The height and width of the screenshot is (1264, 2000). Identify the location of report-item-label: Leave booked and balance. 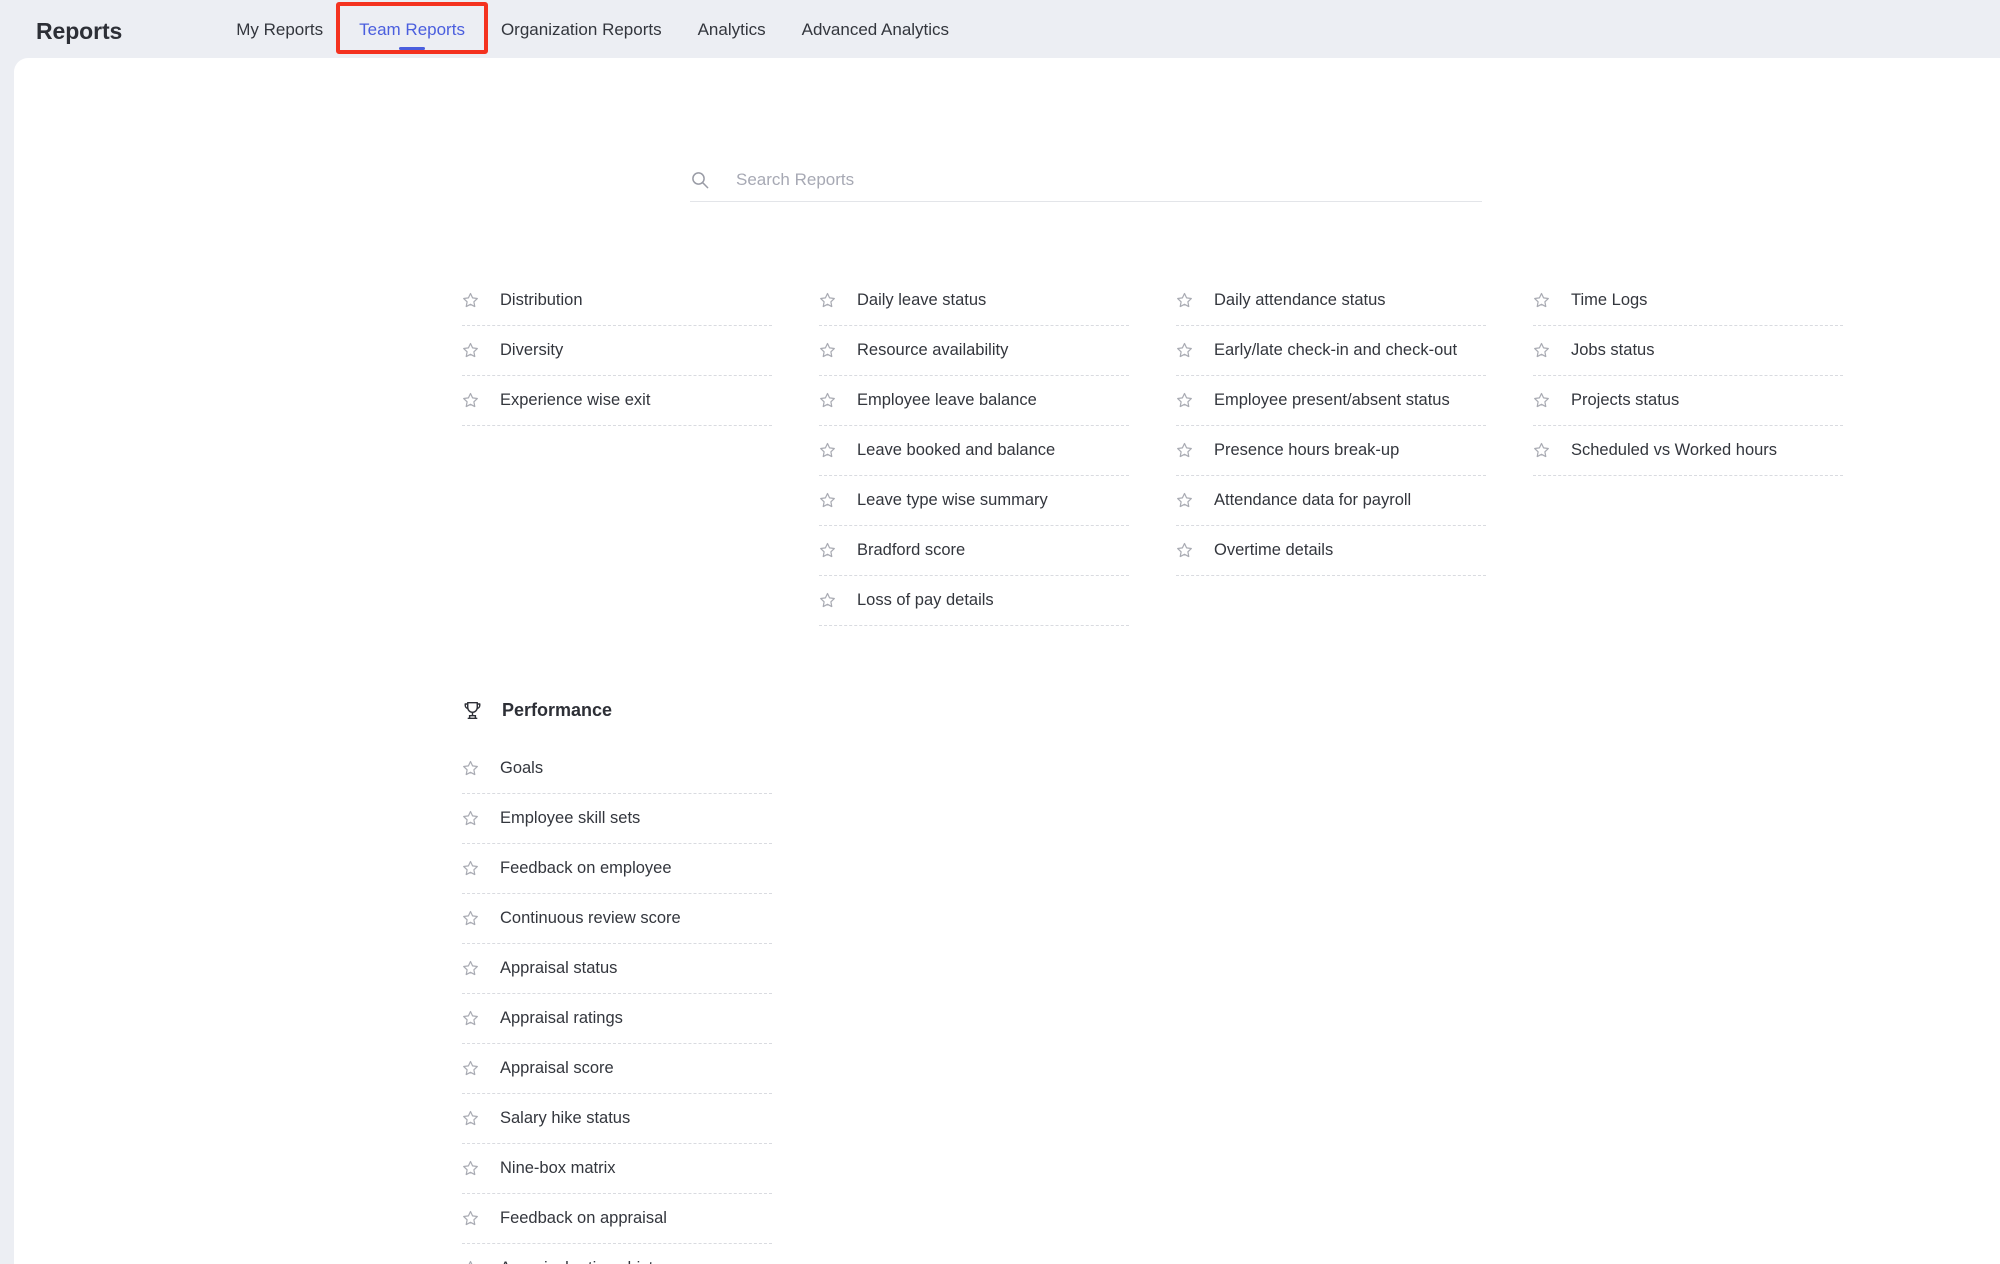
(956, 450).